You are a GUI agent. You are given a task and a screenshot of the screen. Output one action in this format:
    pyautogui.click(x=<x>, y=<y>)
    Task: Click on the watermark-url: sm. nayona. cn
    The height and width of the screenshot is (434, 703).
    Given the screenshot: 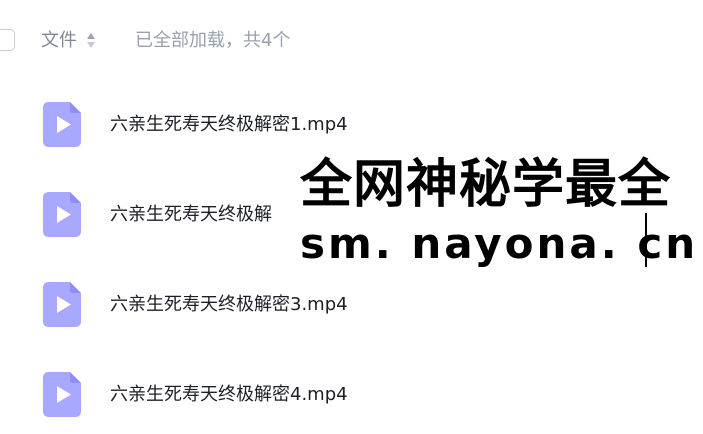 What is the action you would take?
    pyautogui.click(x=499, y=243)
    